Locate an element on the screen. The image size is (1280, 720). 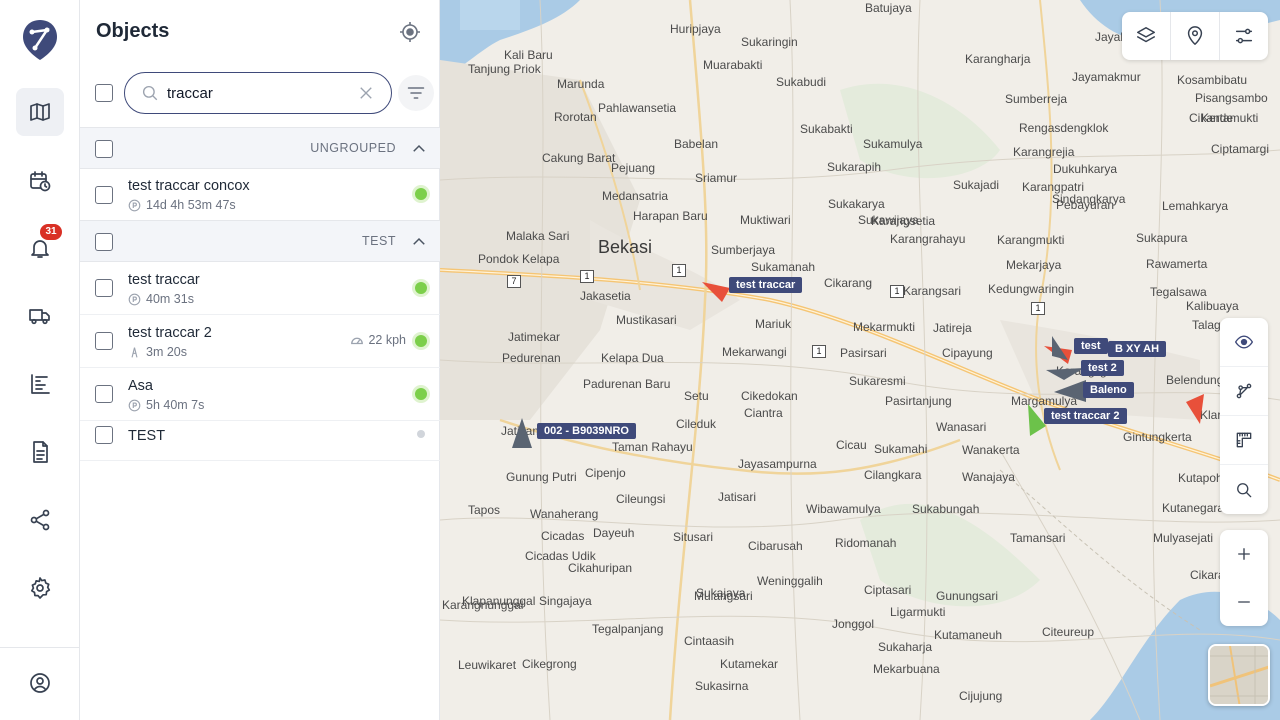
object-status: 14d 4h 53m 47s is located at coordinates (182, 205).